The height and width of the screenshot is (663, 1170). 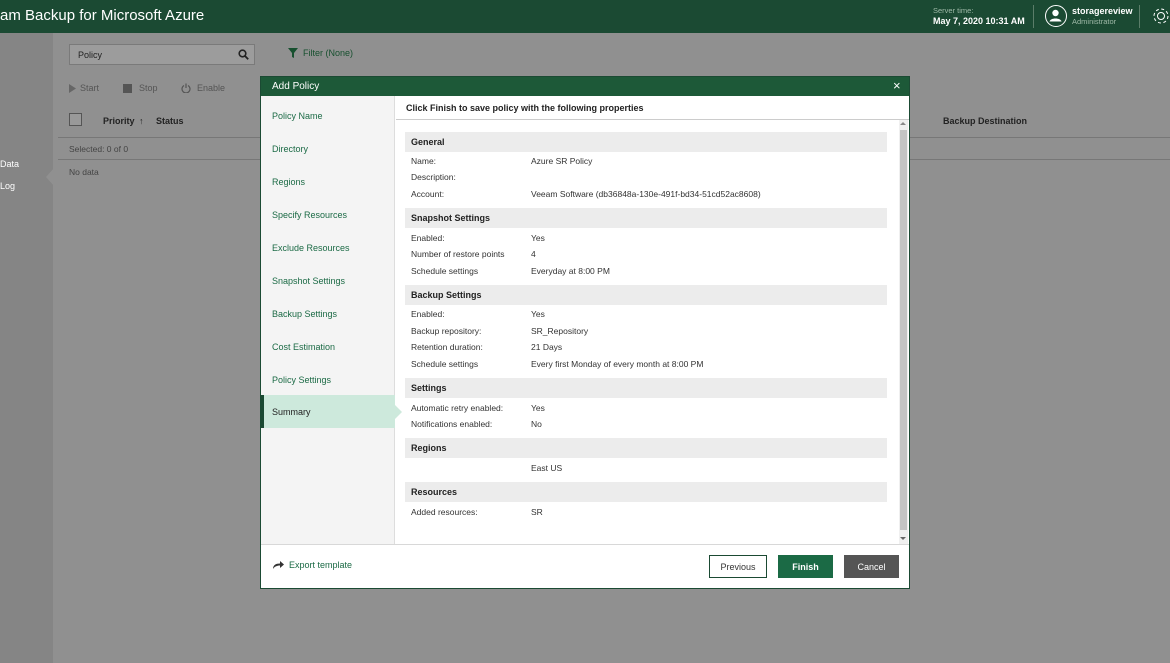 I want to click on start-button: Start, so click(x=89, y=88).